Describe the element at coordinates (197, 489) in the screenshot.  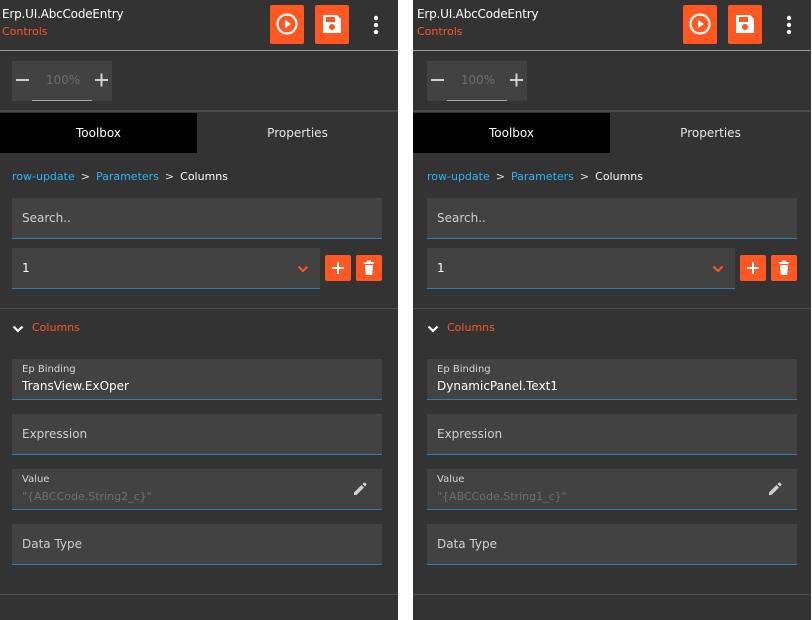
I see `value-field: Value "{ABCCode.String2_c}"` at that location.